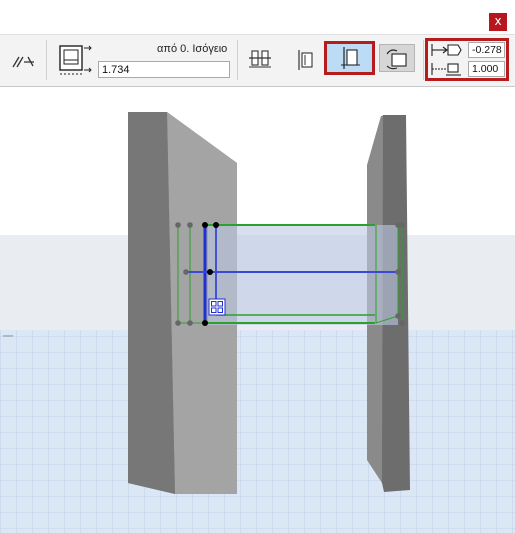 Image resolution: width=515 pixels, height=533 pixels. Describe the element at coordinates (217, 307) in the screenshot. I see `edit-handle-icon` at that location.